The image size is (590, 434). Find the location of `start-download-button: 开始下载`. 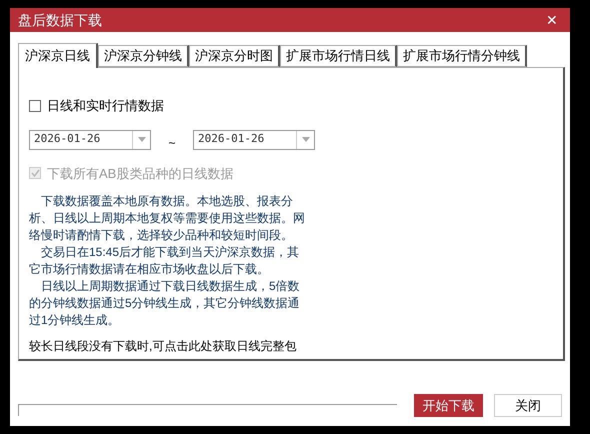

start-download-button: 开始下载 is located at coordinates (448, 405).